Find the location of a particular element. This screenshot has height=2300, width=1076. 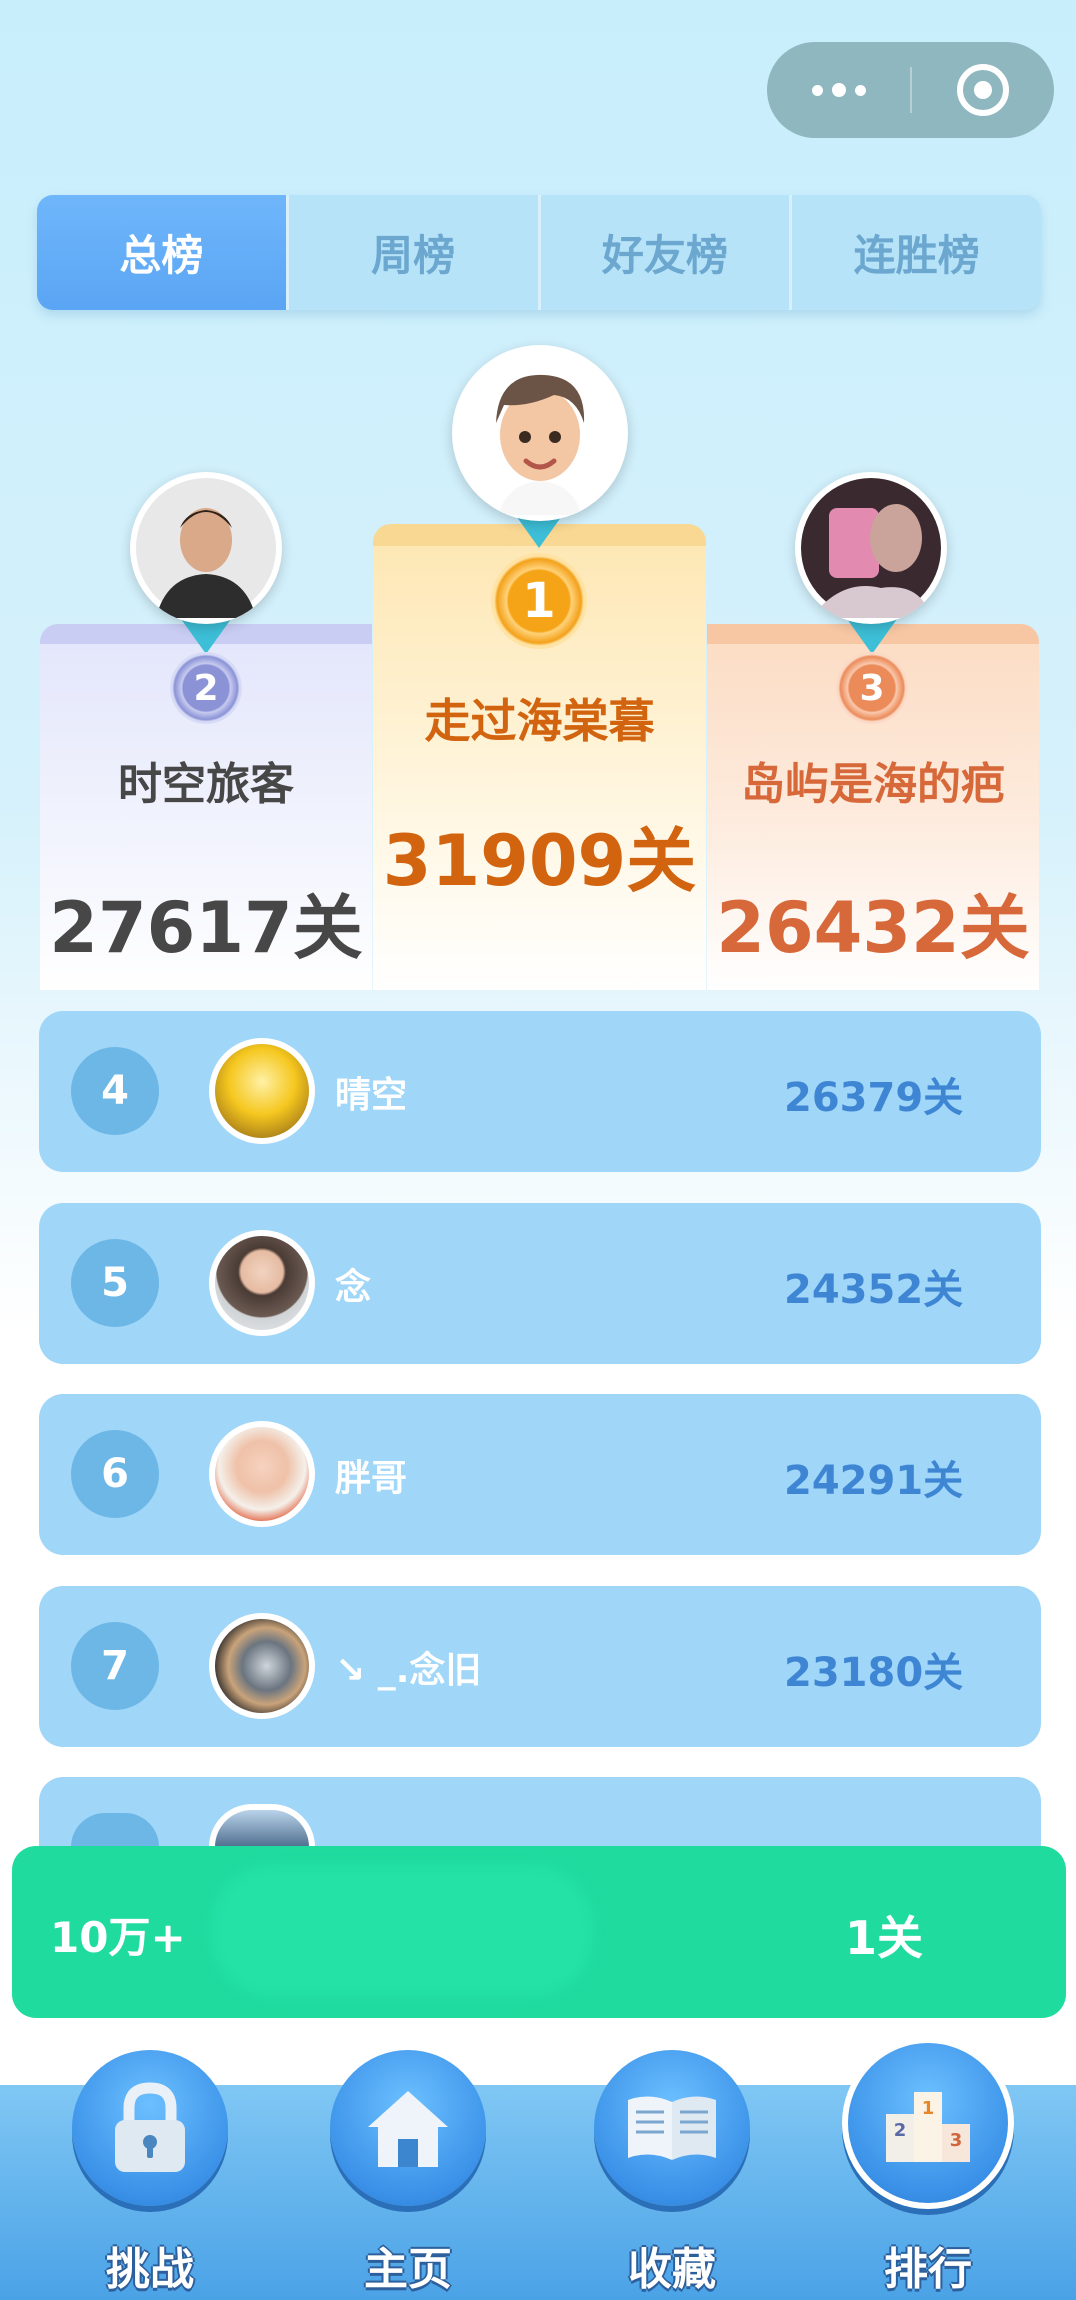

player-name: ↘ _.念旧 is located at coordinates (408, 1670).